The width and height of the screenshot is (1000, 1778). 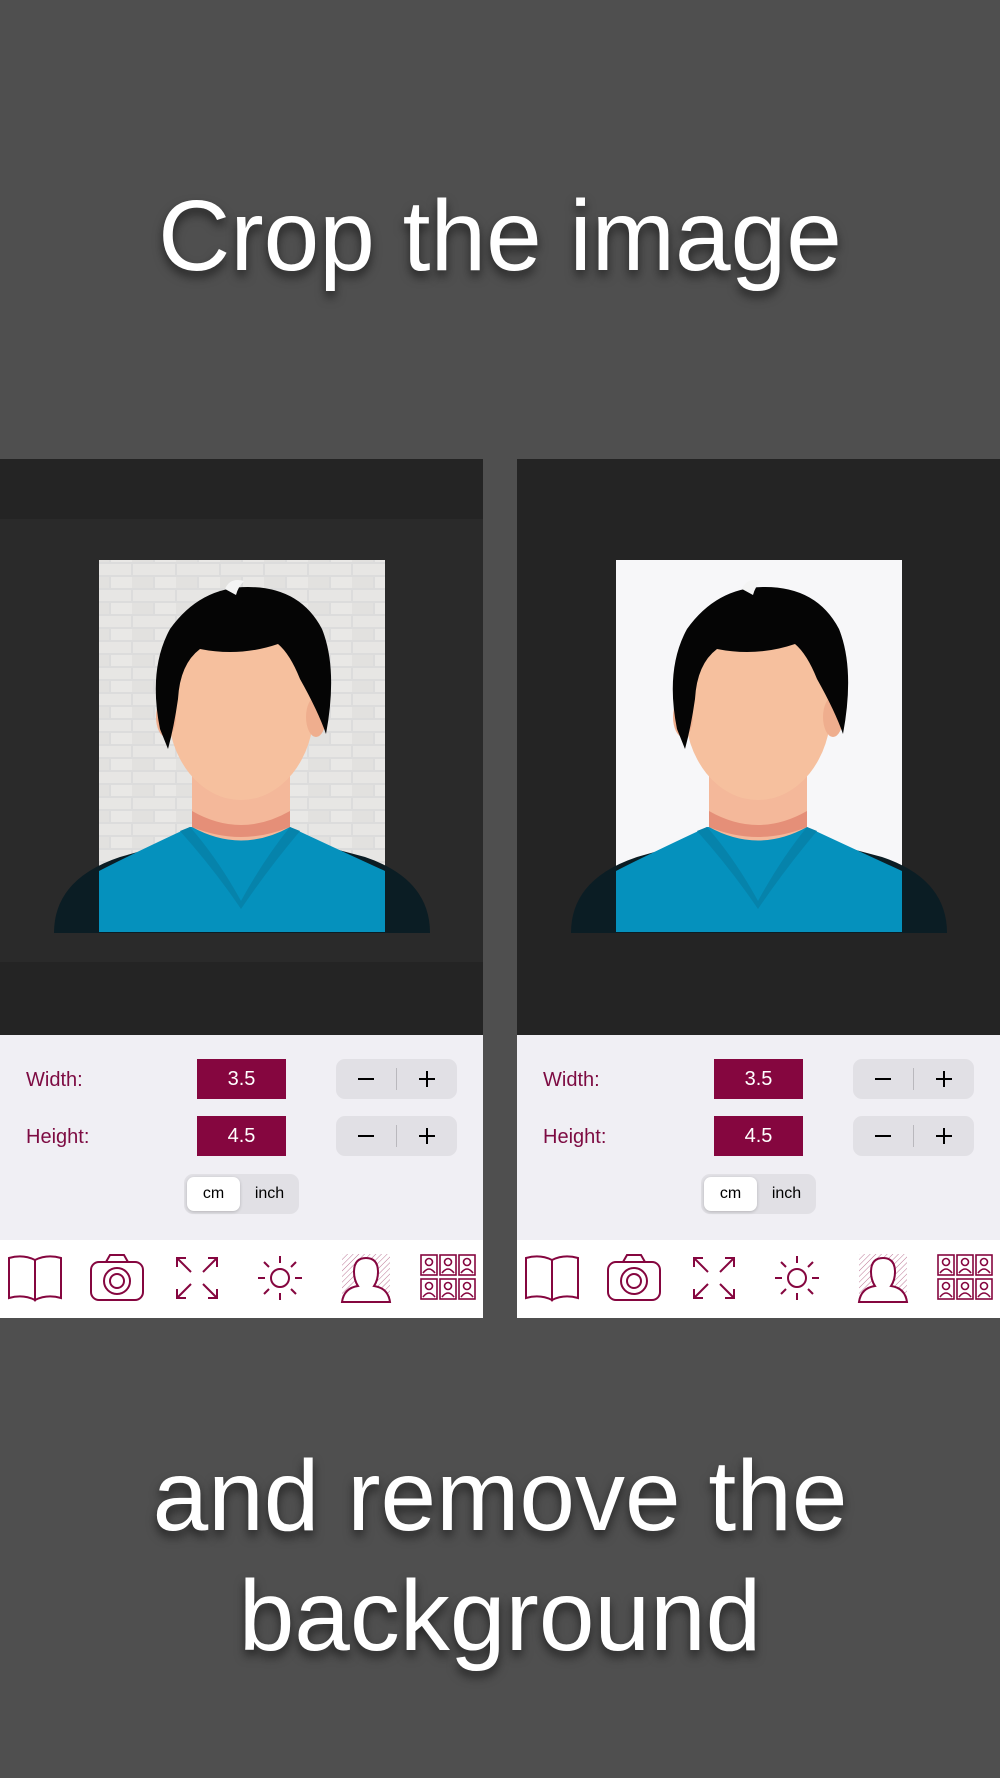 What do you see at coordinates (241, 740) in the screenshot?
I see `portrait-photo-original` at bounding box center [241, 740].